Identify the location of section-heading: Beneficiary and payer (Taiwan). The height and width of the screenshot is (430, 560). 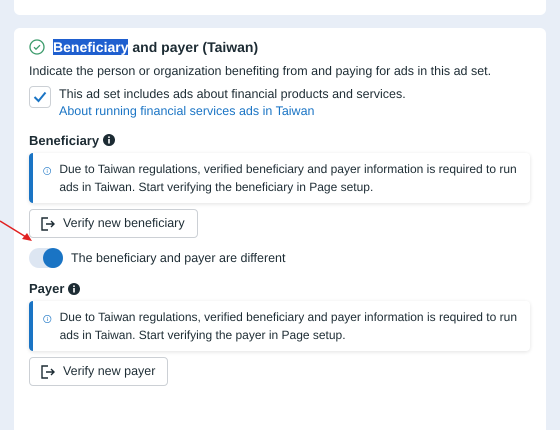
(155, 47).